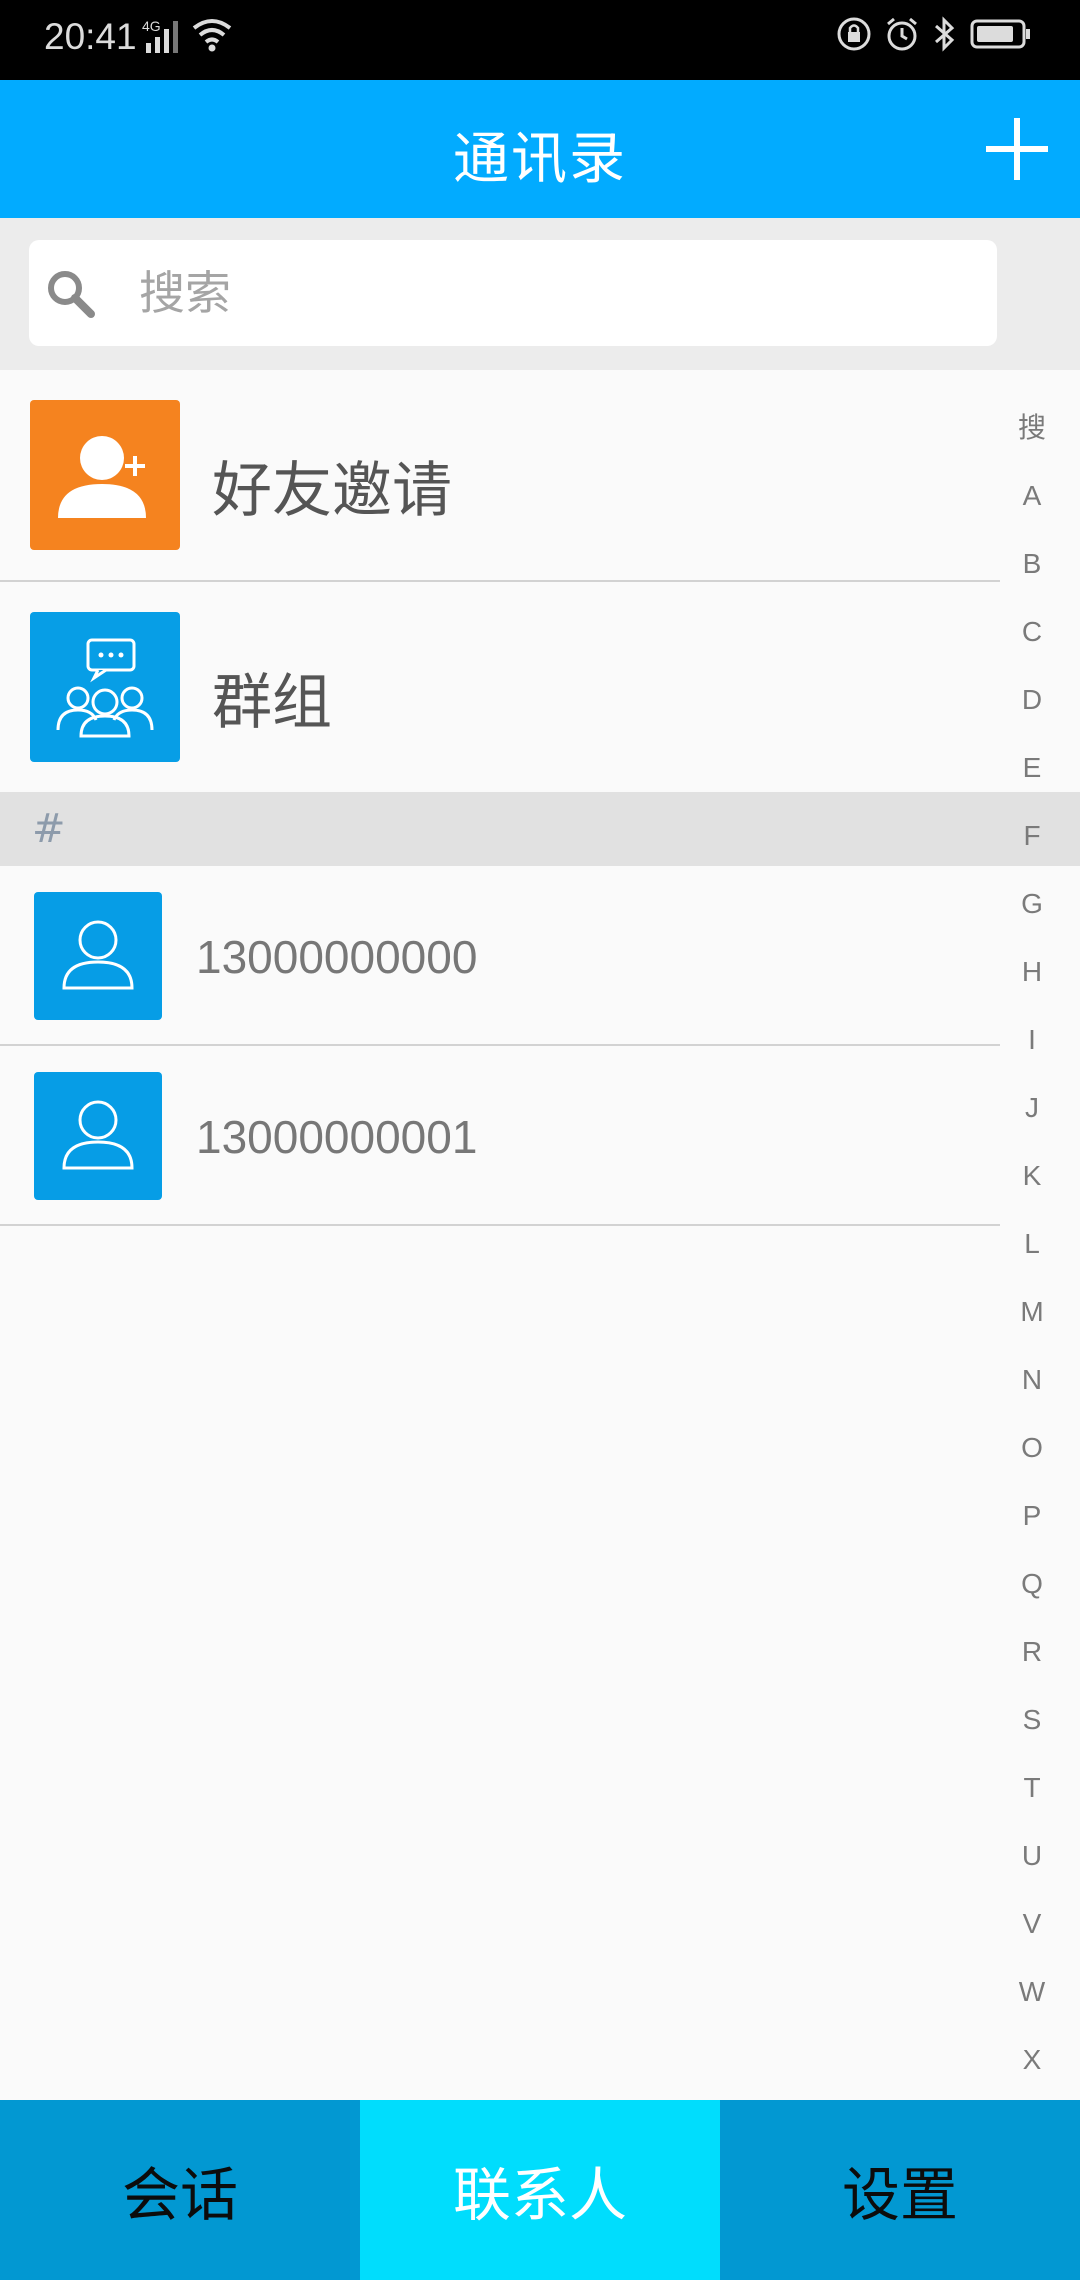 This screenshot has height=2280, width=1080. What do you see at coordinates (151, 26) in the screenshot?
I see `network-type-label: 4G` at bounding box center [151, 26].